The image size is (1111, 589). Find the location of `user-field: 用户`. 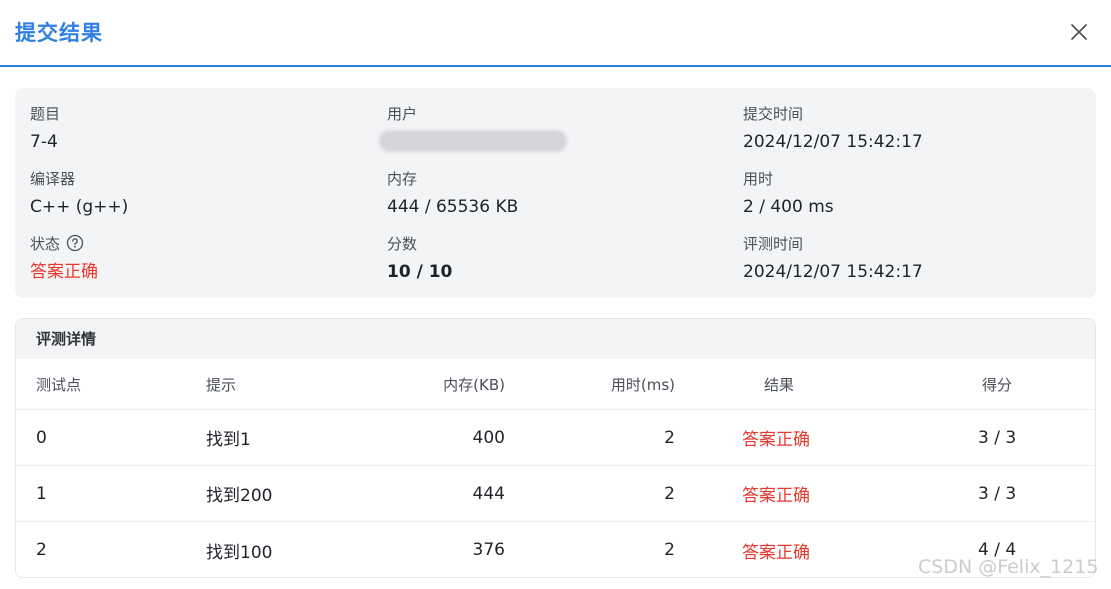

user-field: 用户 is located at coordinates (473, 127).